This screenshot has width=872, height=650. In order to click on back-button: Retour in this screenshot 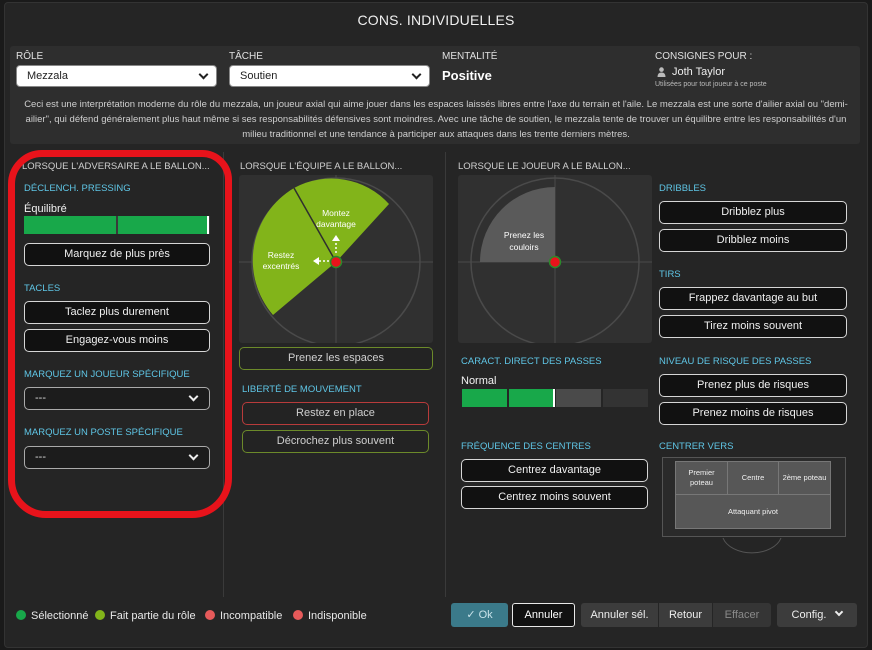, I will do `click(685, 615)`.